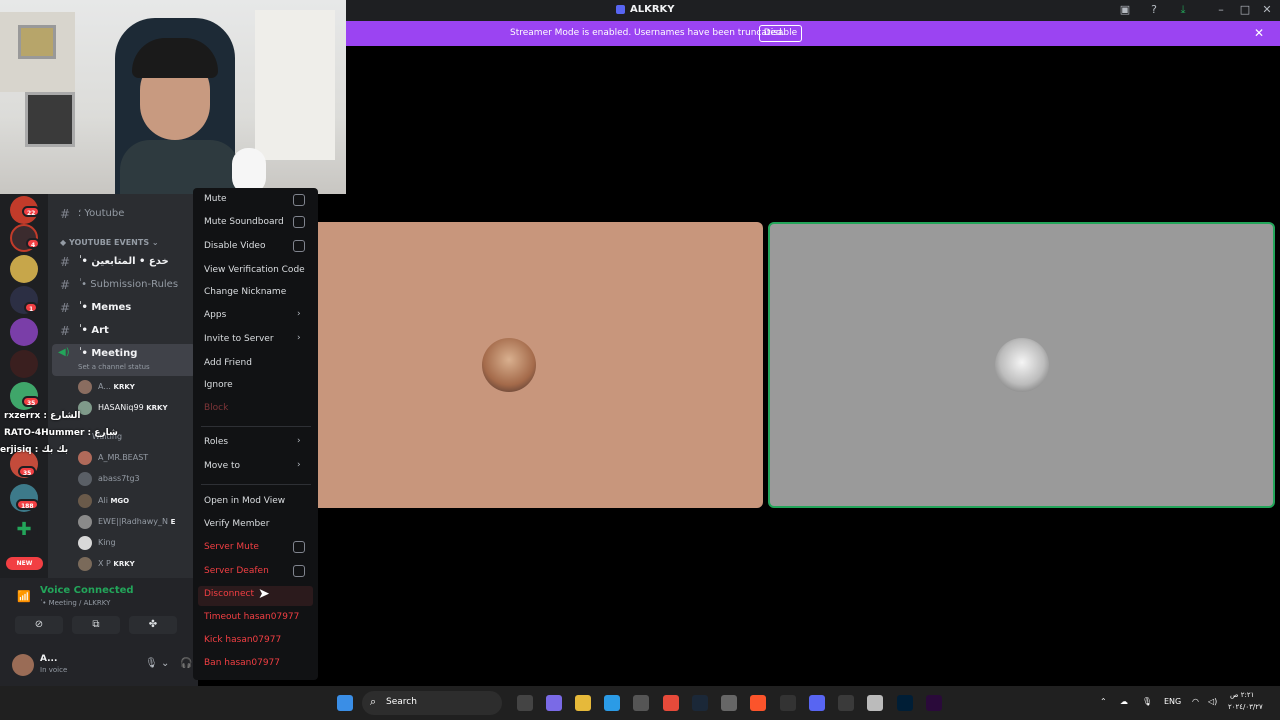  What do you see at coordinates (236, 571) in the screenshot?
I see `menu-item-server-deafen: Server Deafen` at bounding box center [236, 571].